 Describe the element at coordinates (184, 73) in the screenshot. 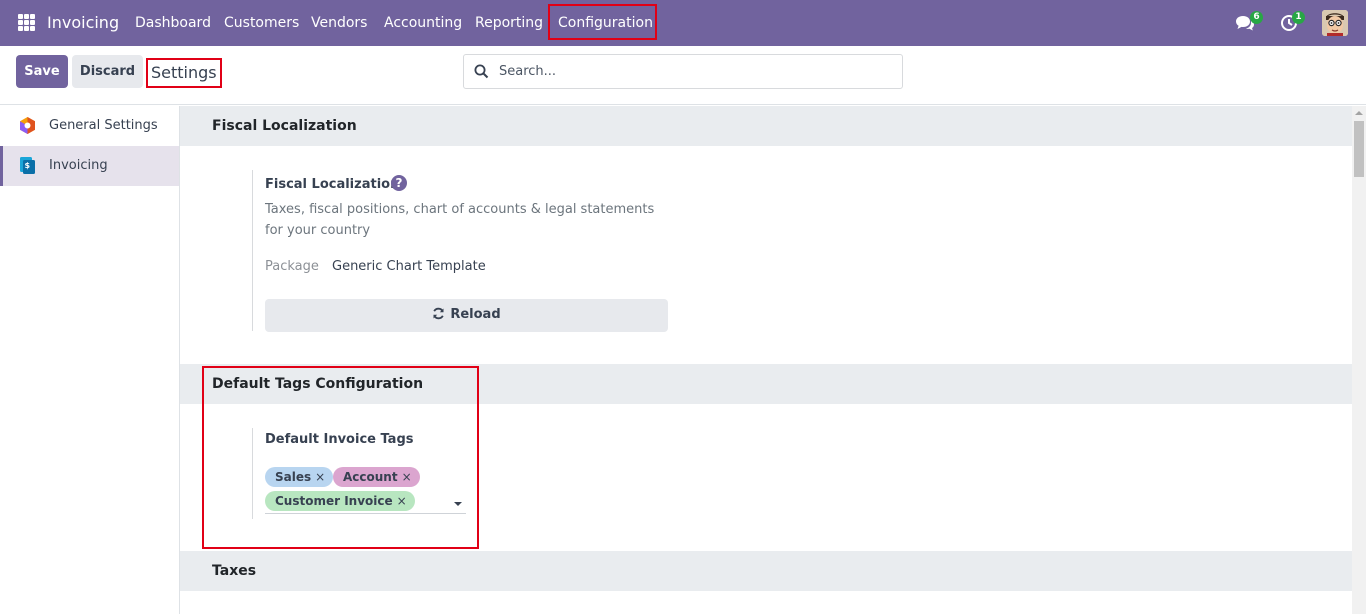

I see `page-title: Settings` at that location.